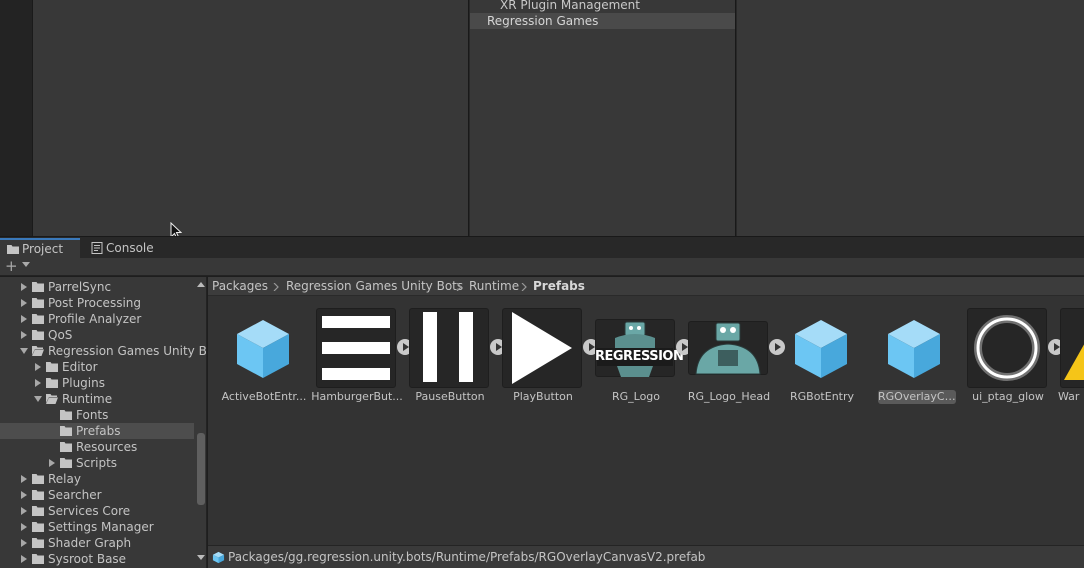 Image resolution: width=1084 pixels, height=568 pixels. I want to click on breadcrumb-regression-games-unity-bots: Regression Games Unity Bots, so click(374, 286).